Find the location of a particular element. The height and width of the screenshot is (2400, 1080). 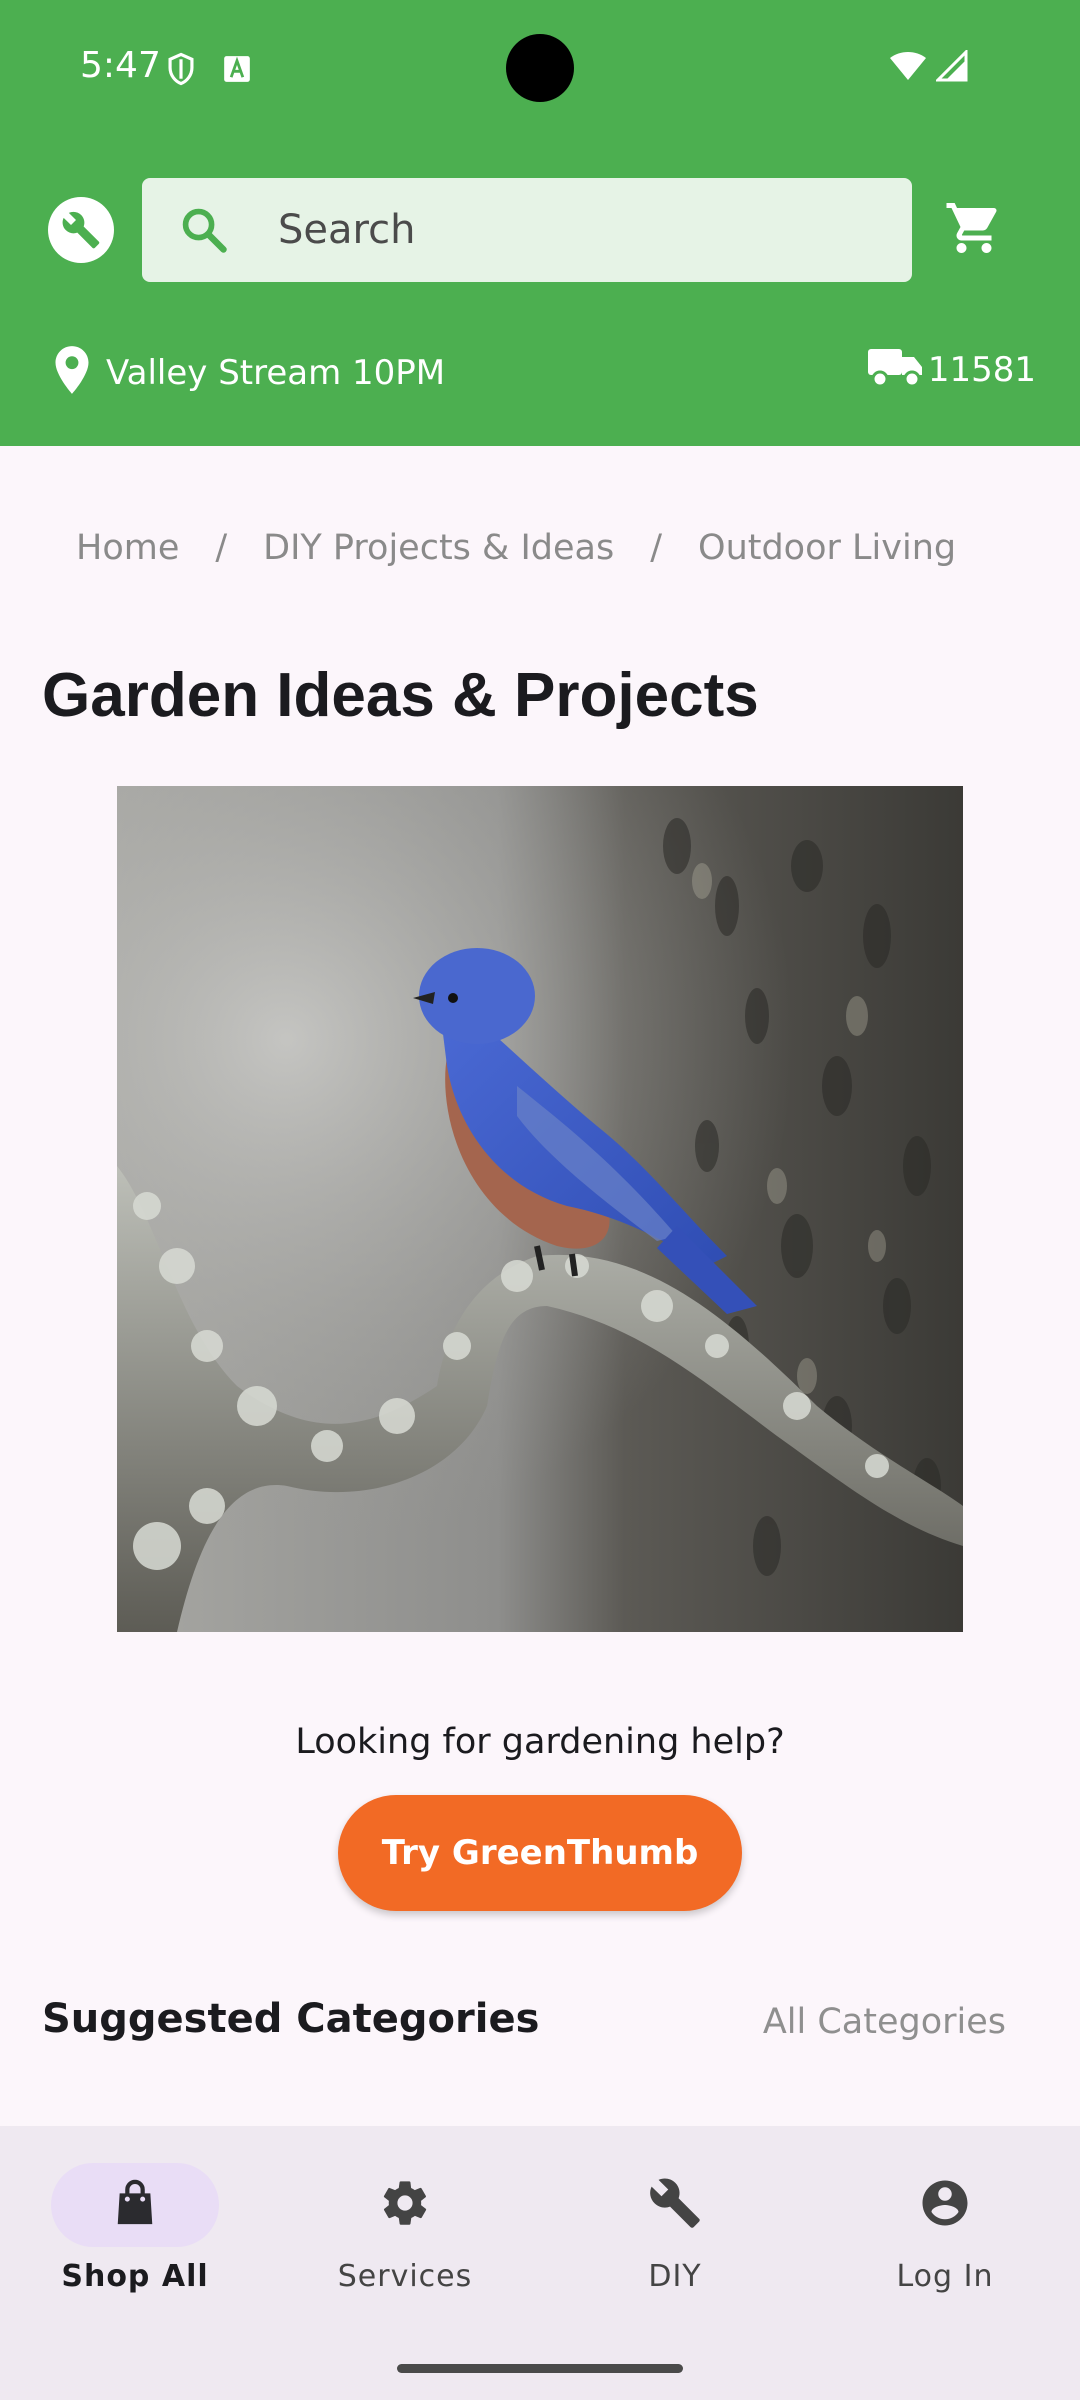

bottom-navigation: Shop All Services DIY Log In is located at coordinates (540, 2263).